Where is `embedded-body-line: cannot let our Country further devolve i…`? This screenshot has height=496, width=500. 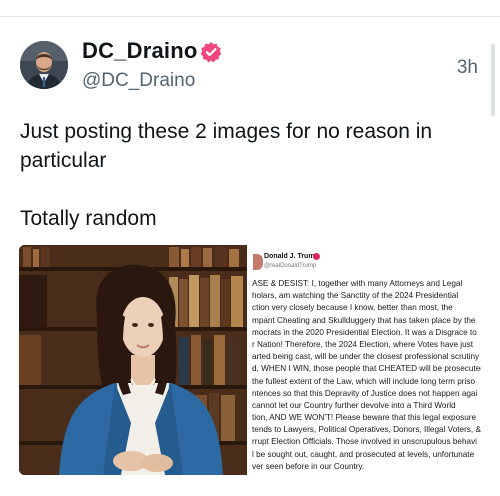
embedded-body-line: cannot let our Country further devolve i… is located at coordinates (354, 405).